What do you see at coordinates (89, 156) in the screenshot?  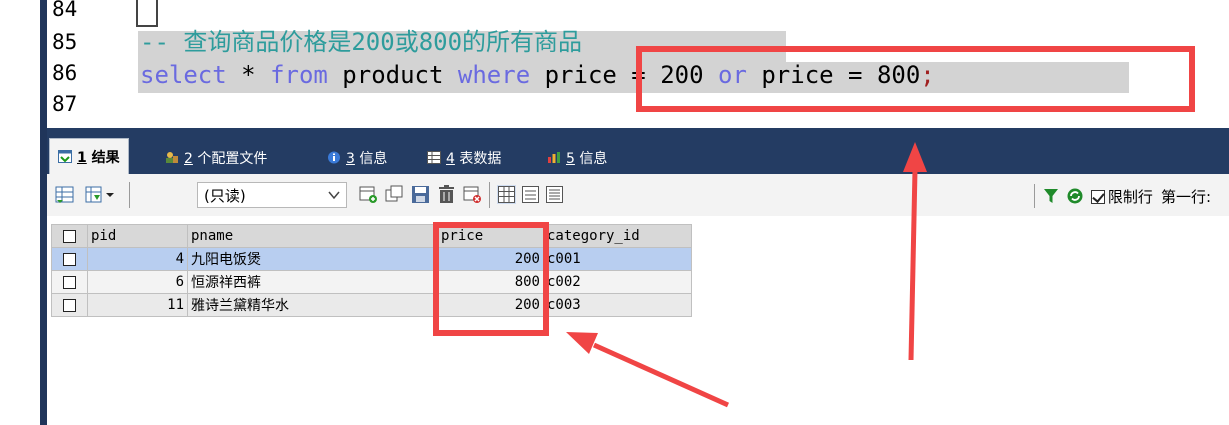 I see `tab-result: 1 结果` at bounding box center [89, 156].